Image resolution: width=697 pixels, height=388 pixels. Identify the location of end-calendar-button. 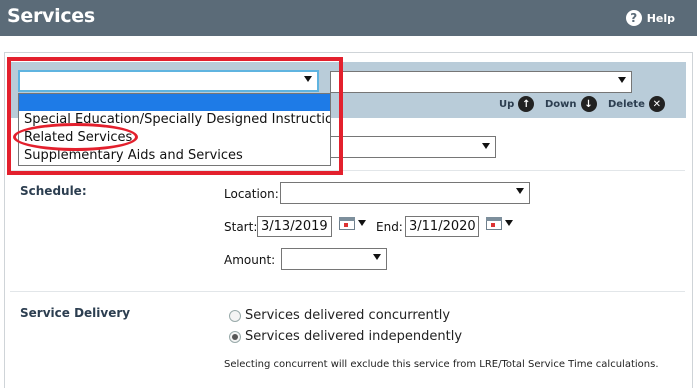
(499, 223).